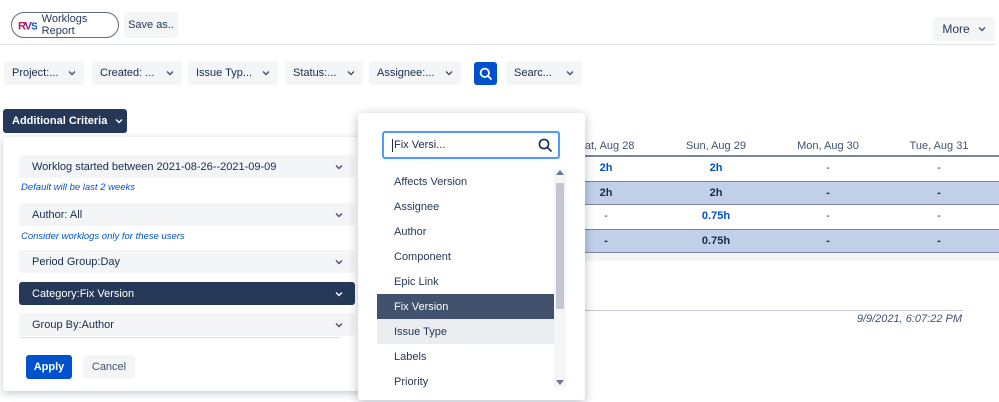 The height and width of the screenshot is (402, 999). I want to click on apply-button: Apply, so click(49, 367).